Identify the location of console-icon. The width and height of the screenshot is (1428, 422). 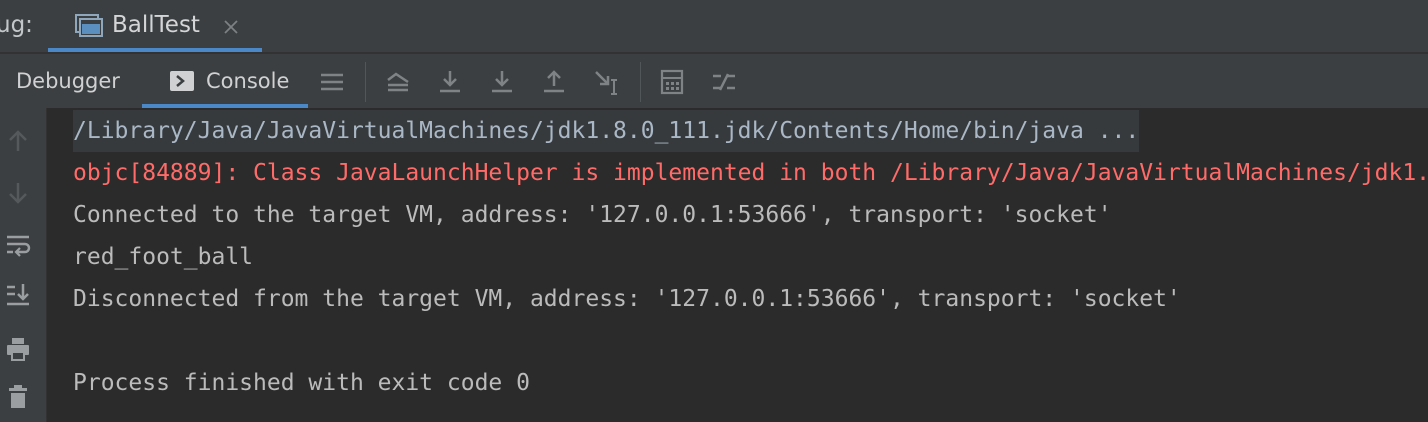
(182, 81).